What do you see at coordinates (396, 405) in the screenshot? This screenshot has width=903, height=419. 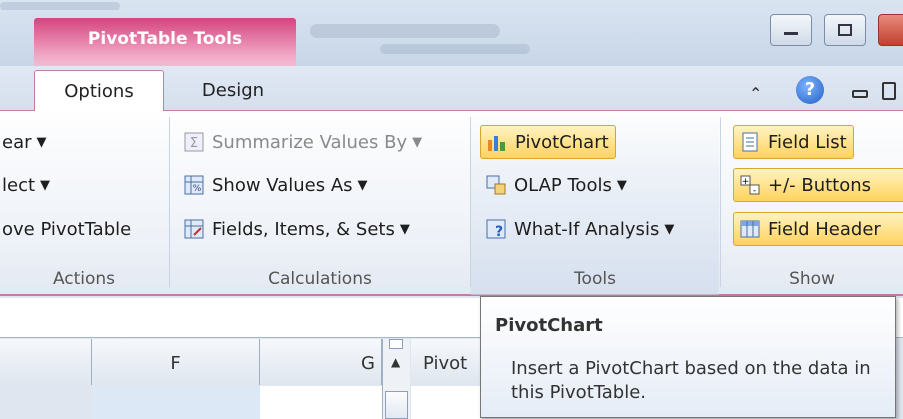 I see `scroll-thumb` at bounding box center [396, 405].